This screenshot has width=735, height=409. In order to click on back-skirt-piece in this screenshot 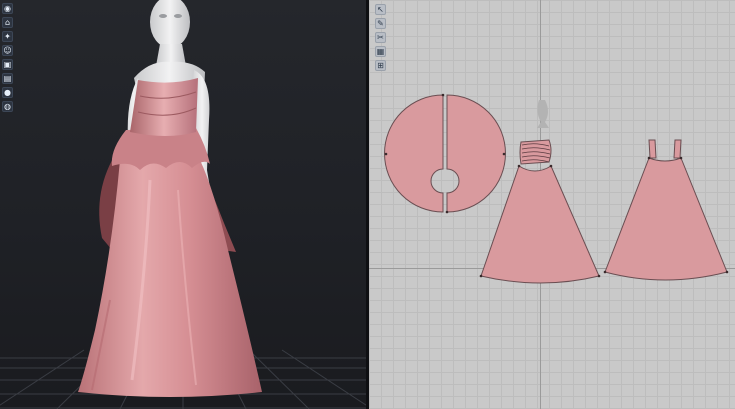, I will do `click(666, 219)`.